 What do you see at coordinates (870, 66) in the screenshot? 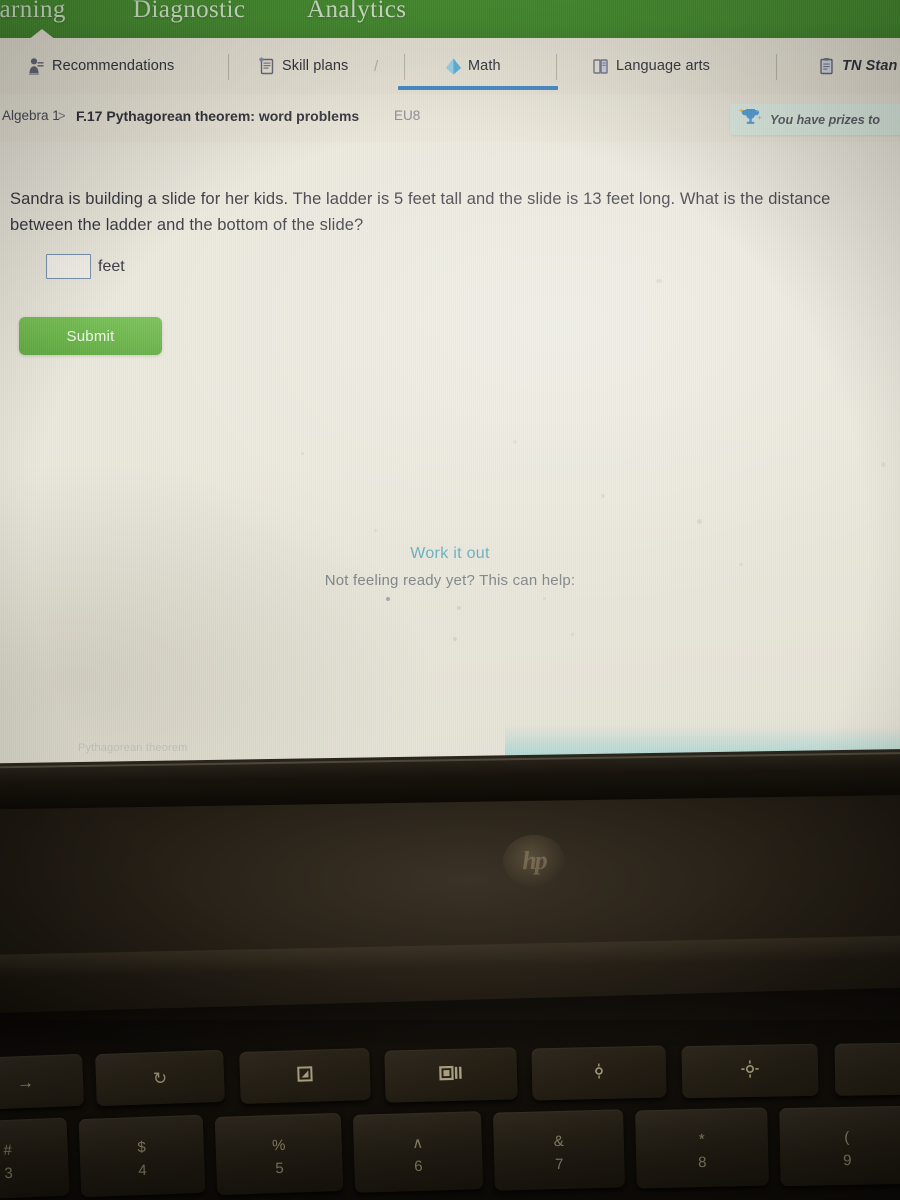
I see `tab-tn-standards-label: TN Stan` at bounding box center [870, 66].